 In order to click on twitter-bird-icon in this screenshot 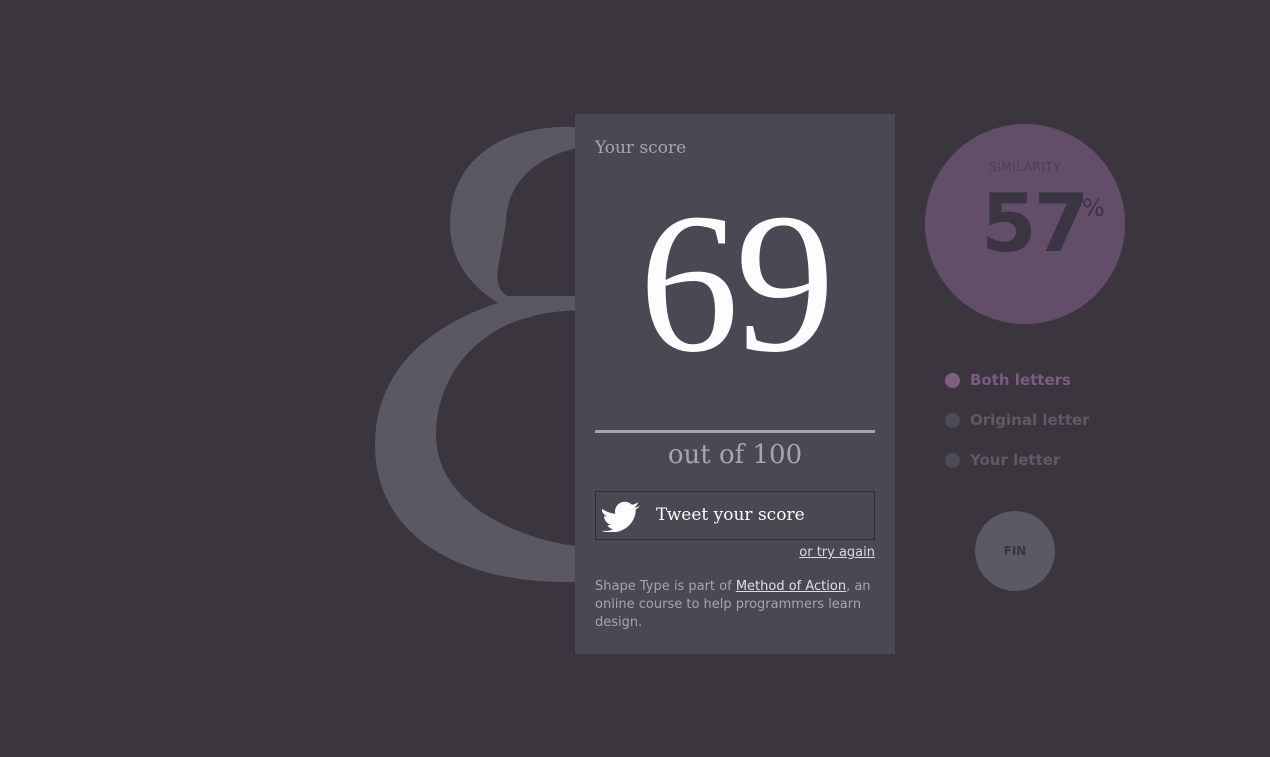, I will do `click(621, 516)`.